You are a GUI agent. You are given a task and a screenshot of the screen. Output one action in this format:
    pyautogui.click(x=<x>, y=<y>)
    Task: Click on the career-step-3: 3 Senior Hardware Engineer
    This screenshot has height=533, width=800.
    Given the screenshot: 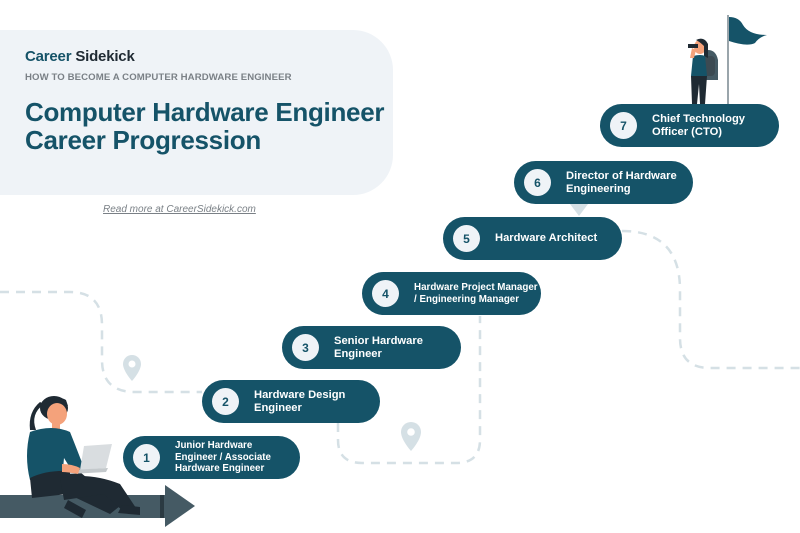 What is the action you would take?
    pyautogui.click(x=371, y=347)
    